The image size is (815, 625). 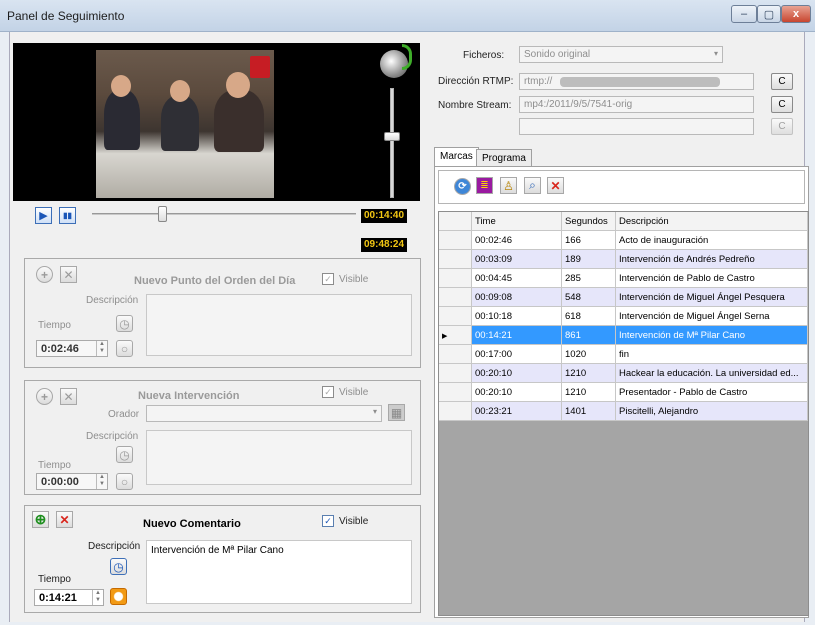 I want to click on cell-time: 00:14:21, so click(x=517, y=335).